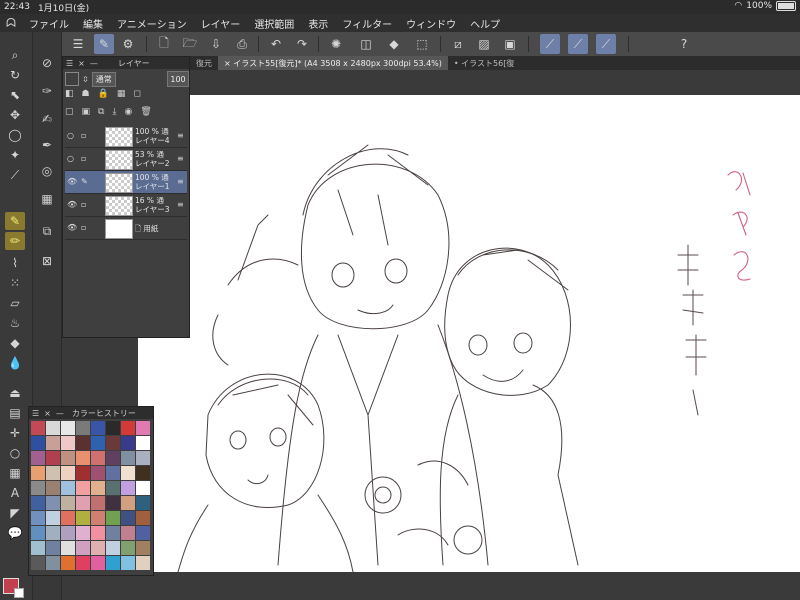  What do you see at coordinates (15, 303) in the screenshot?
I see `eraser-icon: ▱` at bounding box center [15, 303].